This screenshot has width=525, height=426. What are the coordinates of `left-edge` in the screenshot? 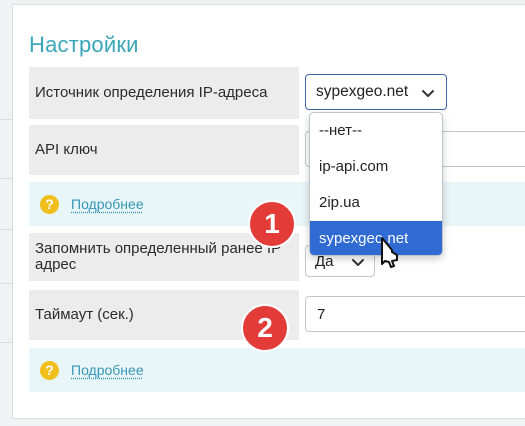 It's located at (6, 213).